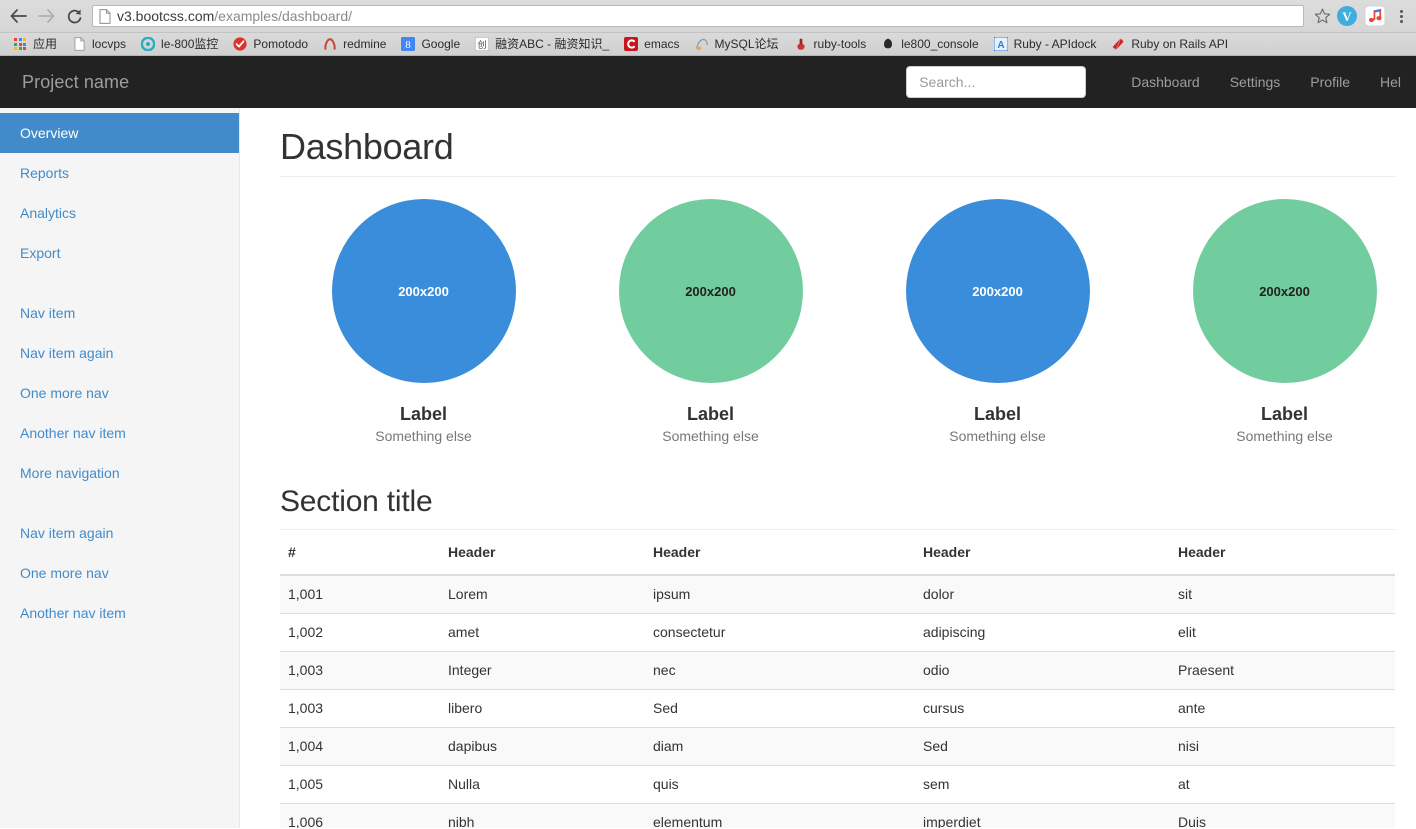 This screenshot has height=829, width=1416. What do you see at coordinates (48, 313) in the screenshot?
I see `sidebar-item-label: Nav item` at bounding box center [48, 313].